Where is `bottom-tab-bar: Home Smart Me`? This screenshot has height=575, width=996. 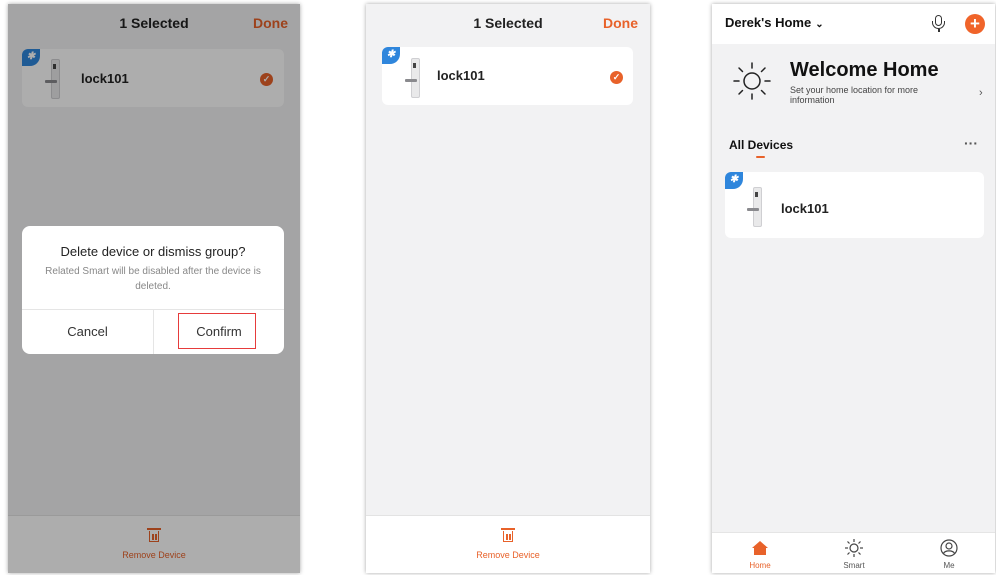 bottom-tab-bar: Home Smart Me is located at coordinates (853, 552).